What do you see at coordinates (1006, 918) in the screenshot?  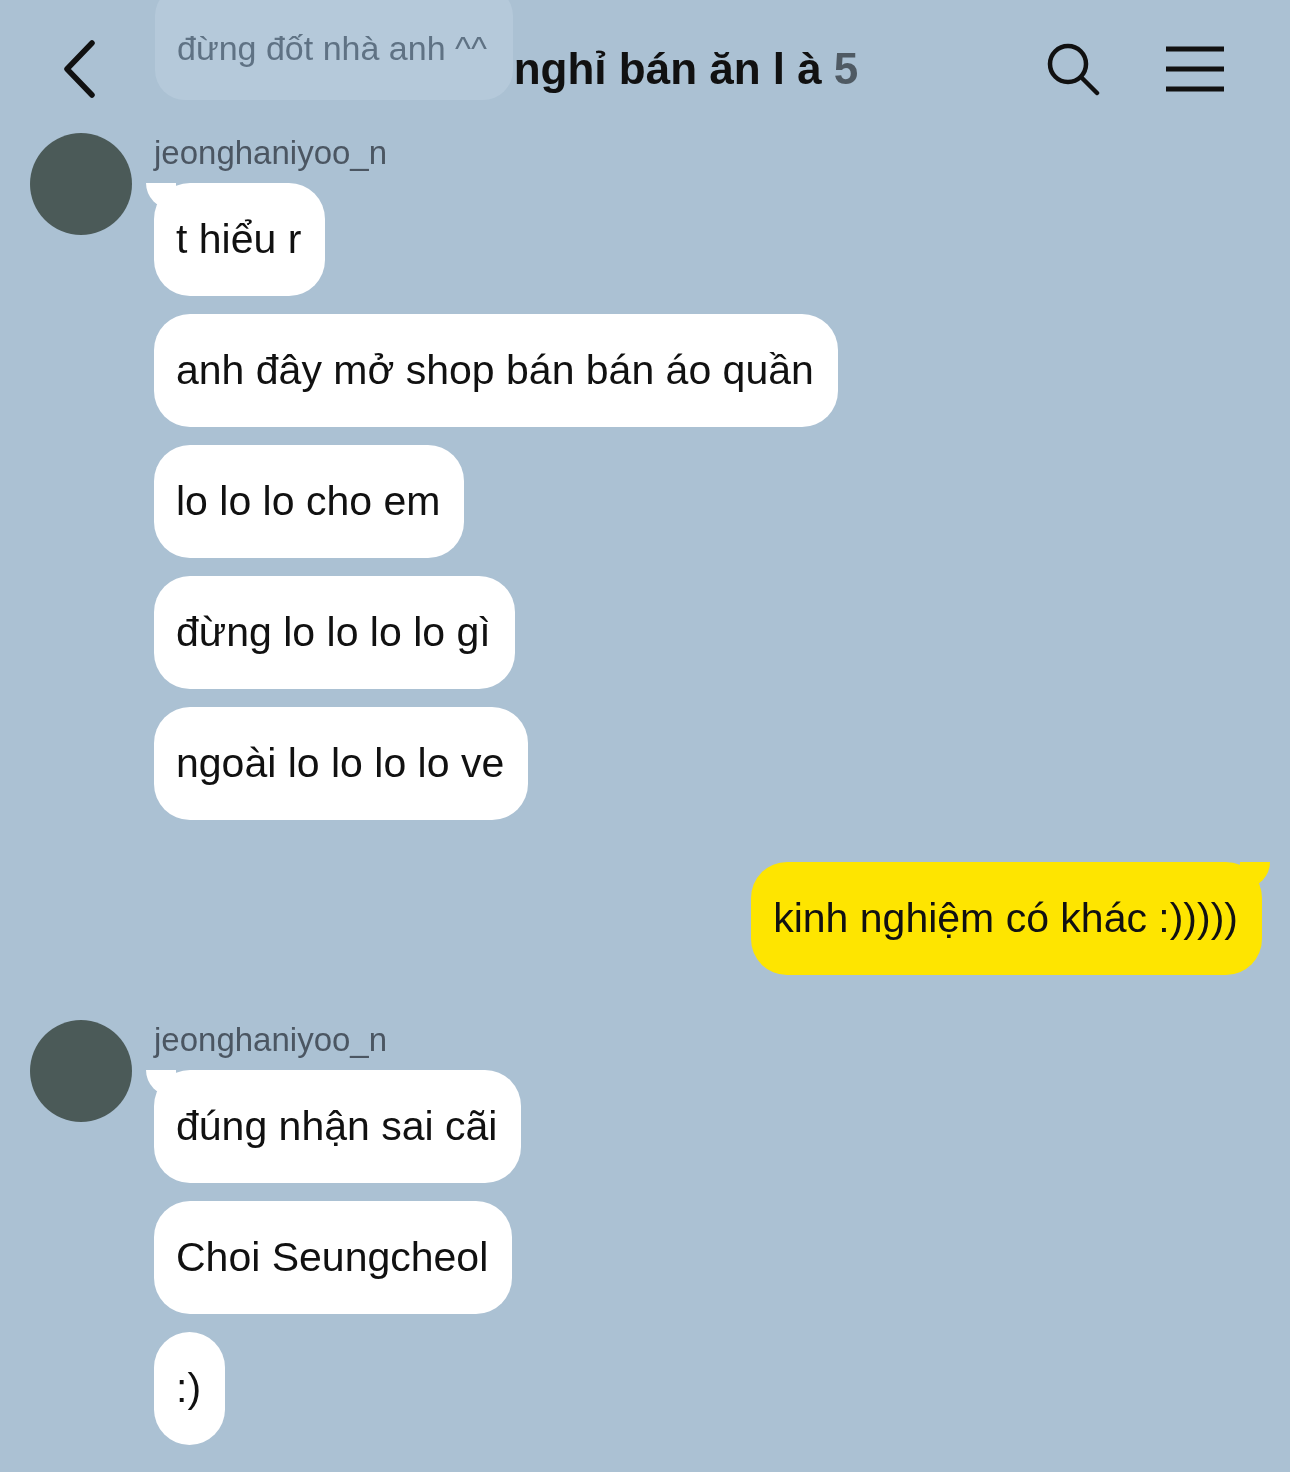 I see `message-bubble: kinh nghiệm có khác :)))))` at bounding box center [1006, 918].